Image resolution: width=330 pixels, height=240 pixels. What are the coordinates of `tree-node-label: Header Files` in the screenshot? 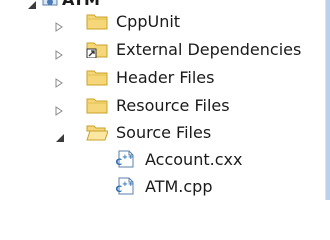 It's located at (165, 77).